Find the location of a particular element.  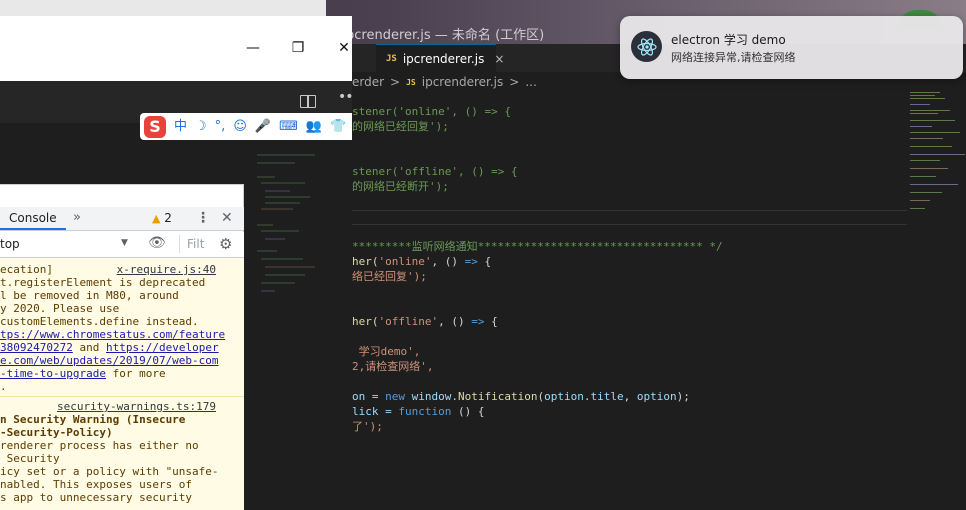

chevron-down-icon: ▼ is located at coordinates (124, 243).